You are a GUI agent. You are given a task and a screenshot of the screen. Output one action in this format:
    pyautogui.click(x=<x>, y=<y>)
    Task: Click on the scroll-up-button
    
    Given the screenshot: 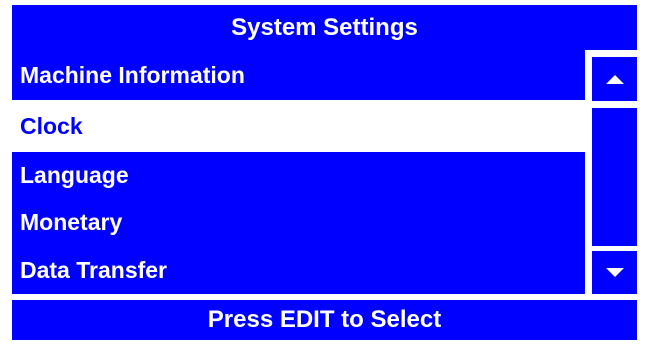 What is the action you would take?
    pyautogui.click(x=614, y=79)
    